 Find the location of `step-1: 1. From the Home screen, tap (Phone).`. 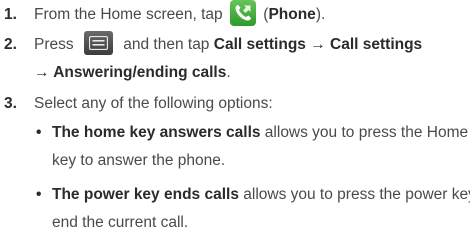

step-1: 1. From the Home screen, tap (Phone). is located at coordinates (164, 14).